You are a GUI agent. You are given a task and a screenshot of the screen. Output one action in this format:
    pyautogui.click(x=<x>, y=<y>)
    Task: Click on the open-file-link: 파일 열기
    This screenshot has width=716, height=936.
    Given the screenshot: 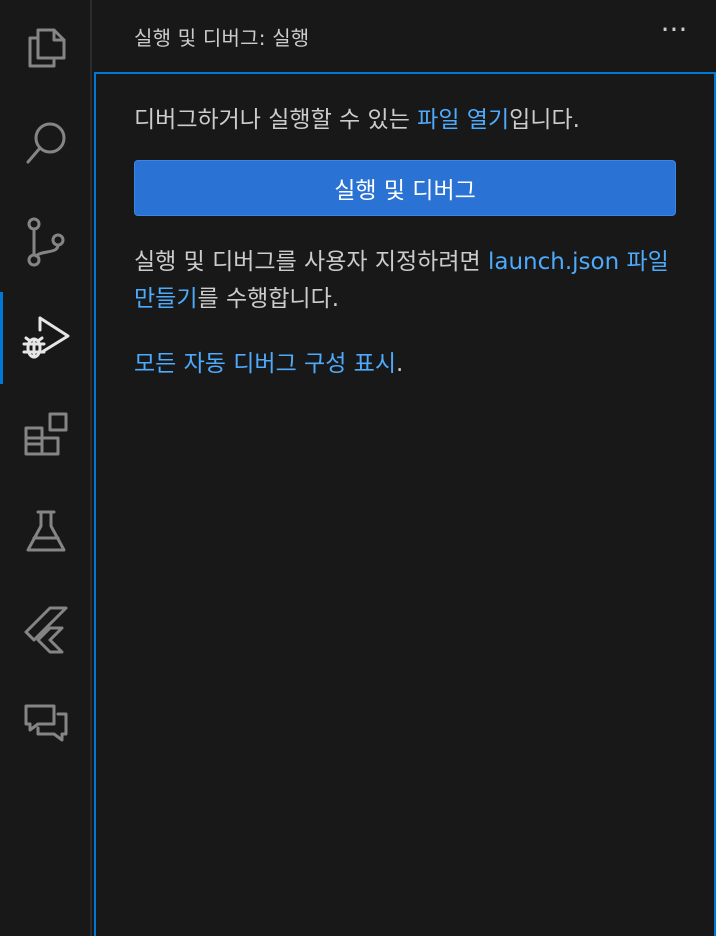 What is the action you would take?
    pyautogui.click(x=463, y=120)
    